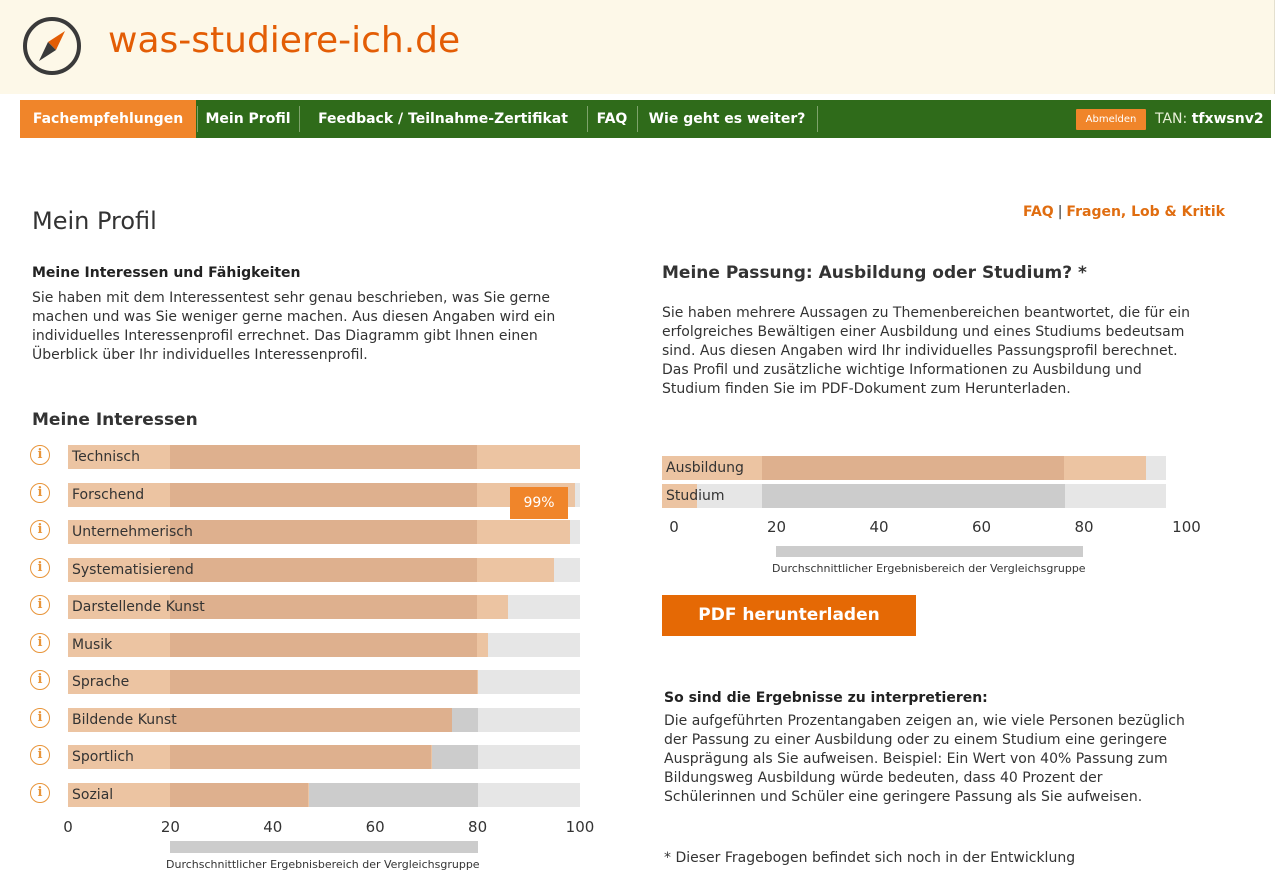 This screenshot has width=1275, height=883. I want to click on interest-bar-track: Systematisierend, so click(324, 570).